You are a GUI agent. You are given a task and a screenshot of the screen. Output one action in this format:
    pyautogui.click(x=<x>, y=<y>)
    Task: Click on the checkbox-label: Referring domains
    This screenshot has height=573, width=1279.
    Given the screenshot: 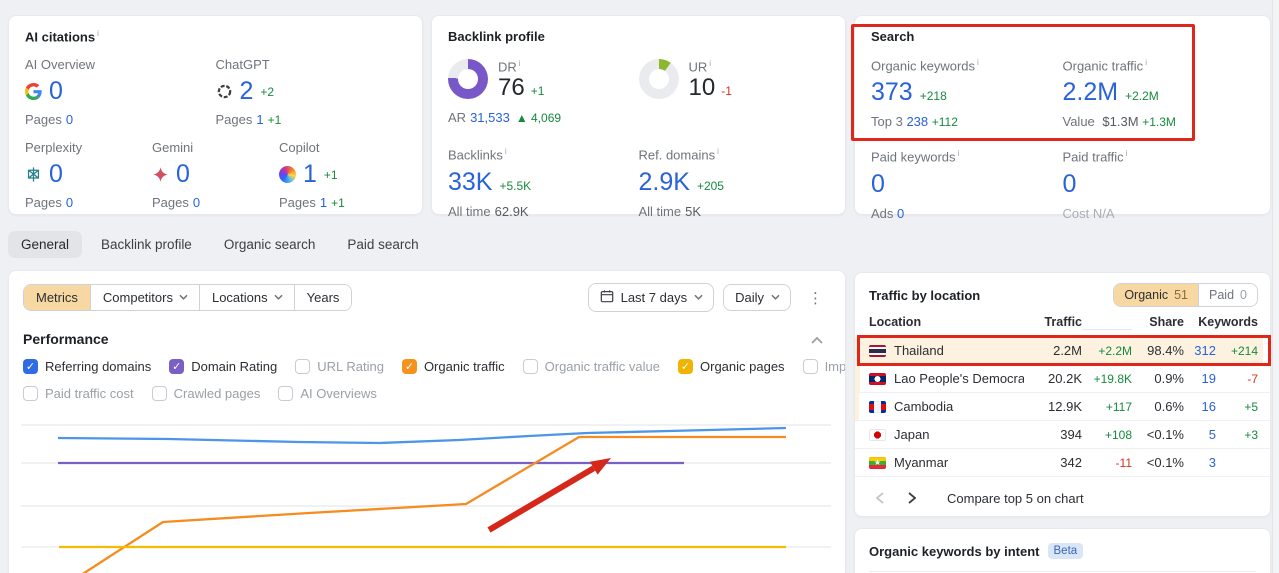 What is the action you would take?
    pyautogui.click(x=98, y=366)
    